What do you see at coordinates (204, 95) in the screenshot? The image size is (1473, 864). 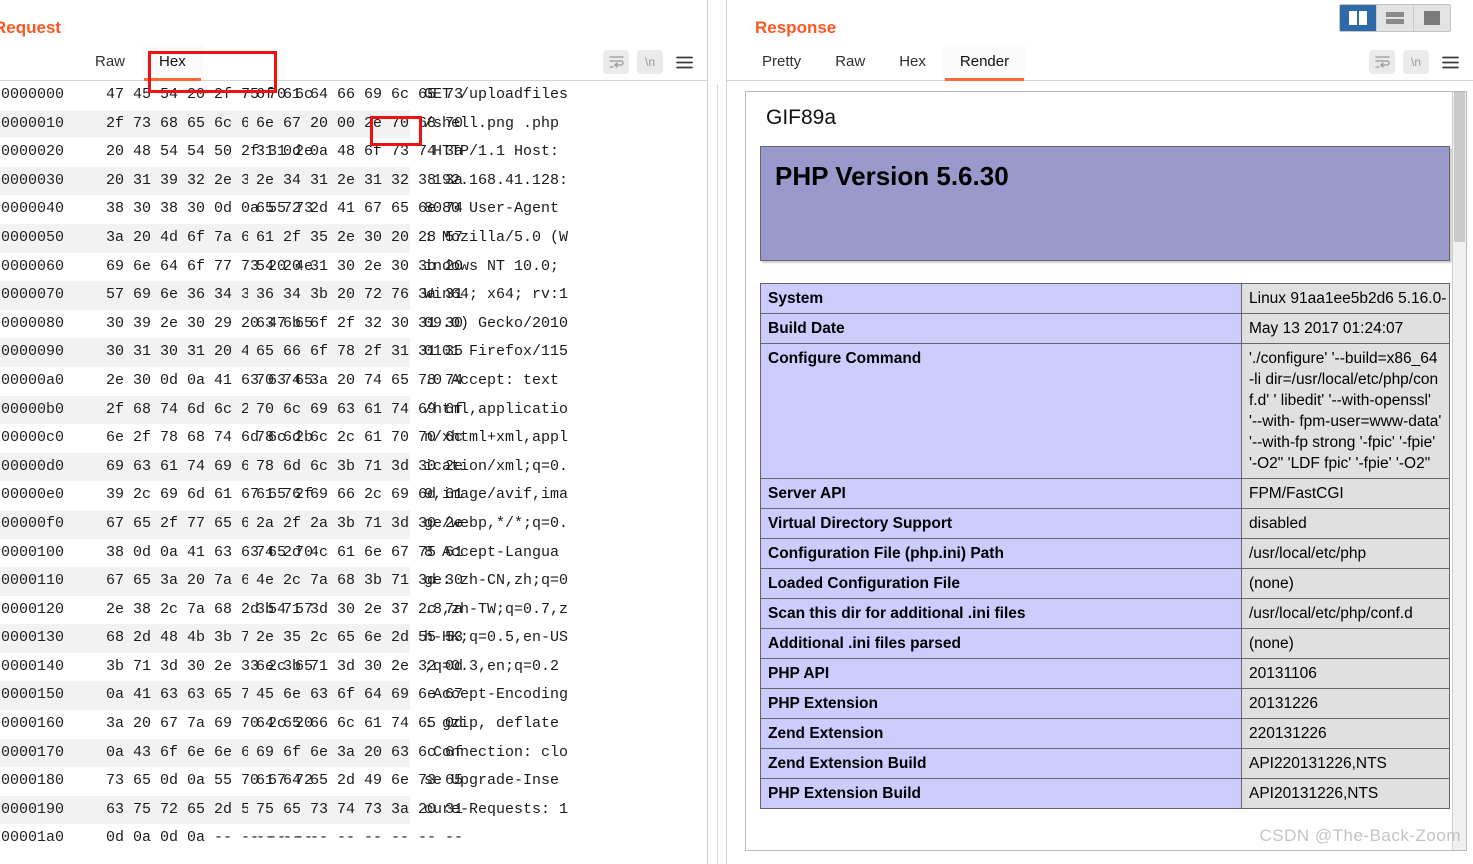 I see `hex-bytes-left: 47 45 54 20 2f 75 70 6c` at bounding box center [204, 95].